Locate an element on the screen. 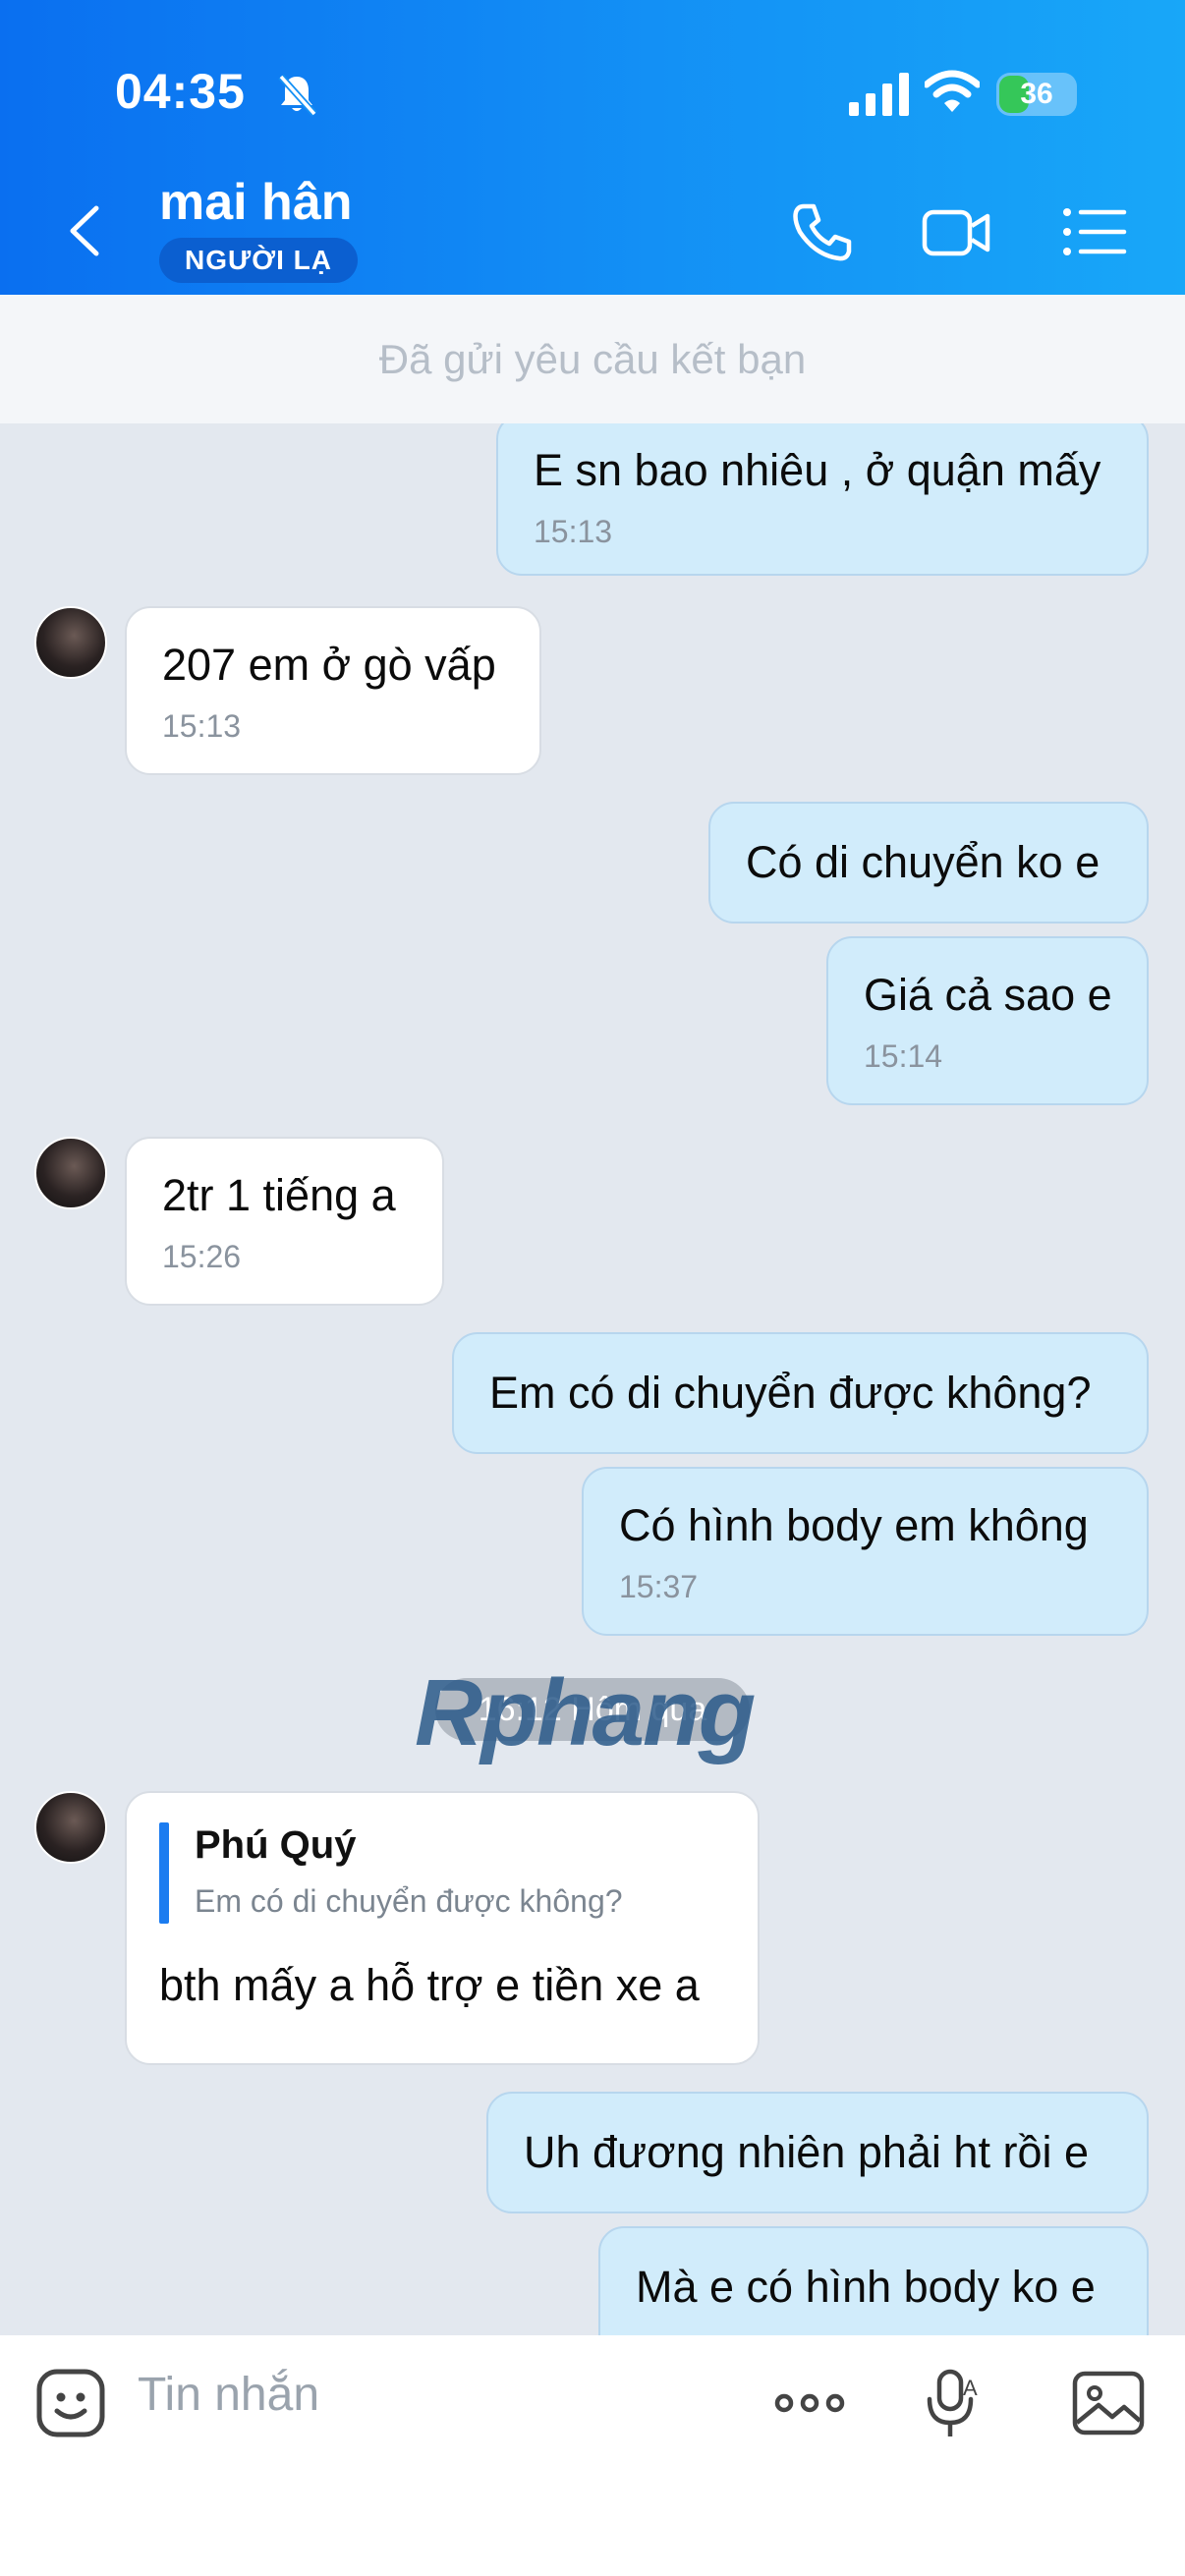  stranger-badge: NGƯỜI LẠ is located at coordinates (258, 260).